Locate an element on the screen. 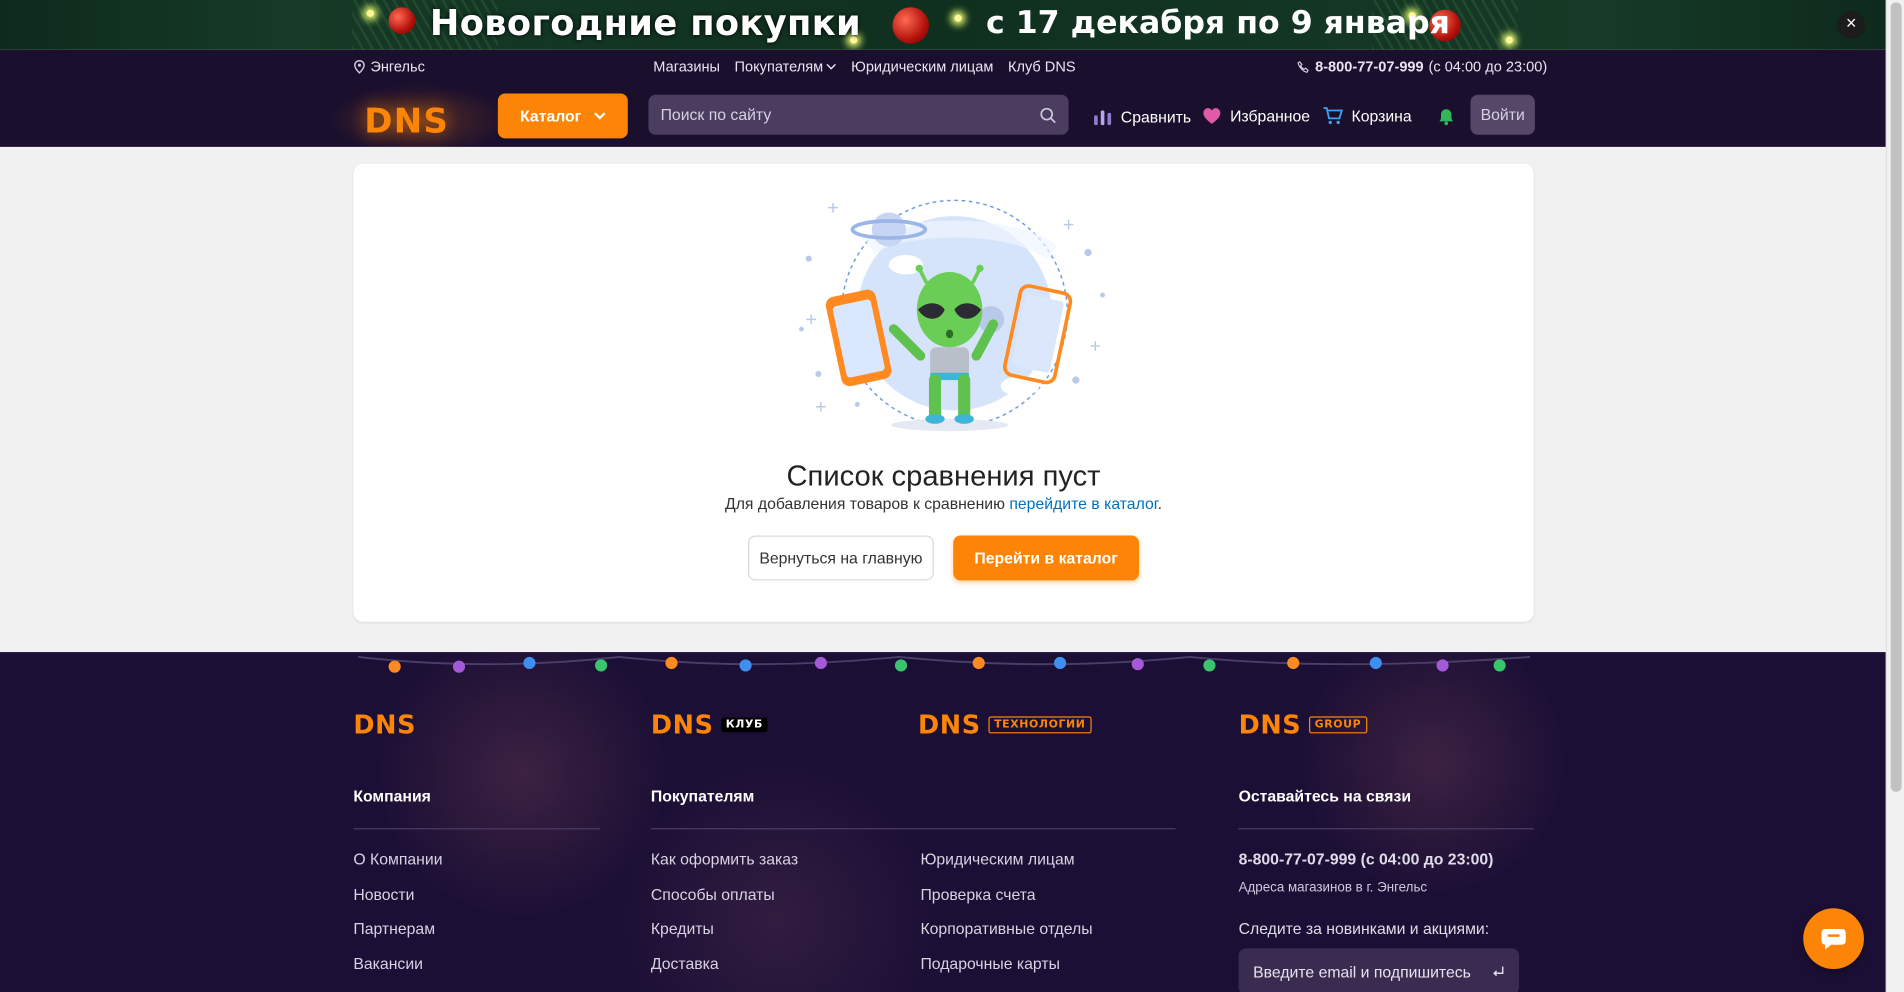  brand-tag: GROUP is located at coordinates (1338, 725).